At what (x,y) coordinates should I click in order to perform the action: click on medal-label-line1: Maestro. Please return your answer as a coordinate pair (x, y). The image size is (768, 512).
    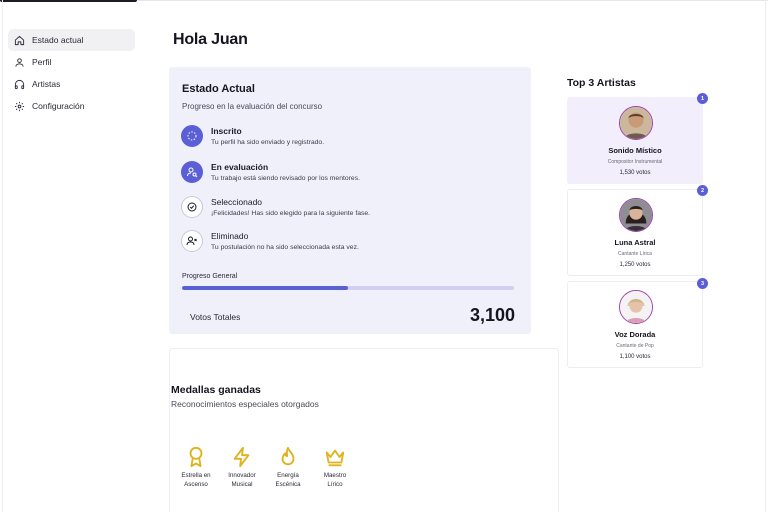
    Looking at the image, I should click on (335, 475).